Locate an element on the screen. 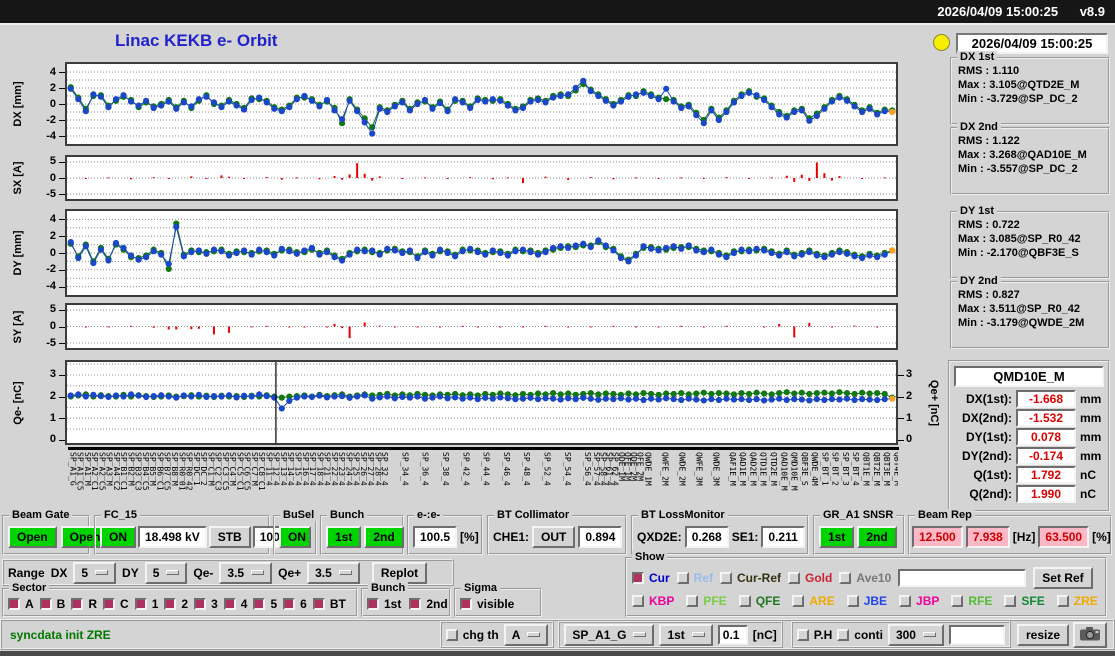  sector-checkbox-3: 3 is located at coordinates (206, 604).